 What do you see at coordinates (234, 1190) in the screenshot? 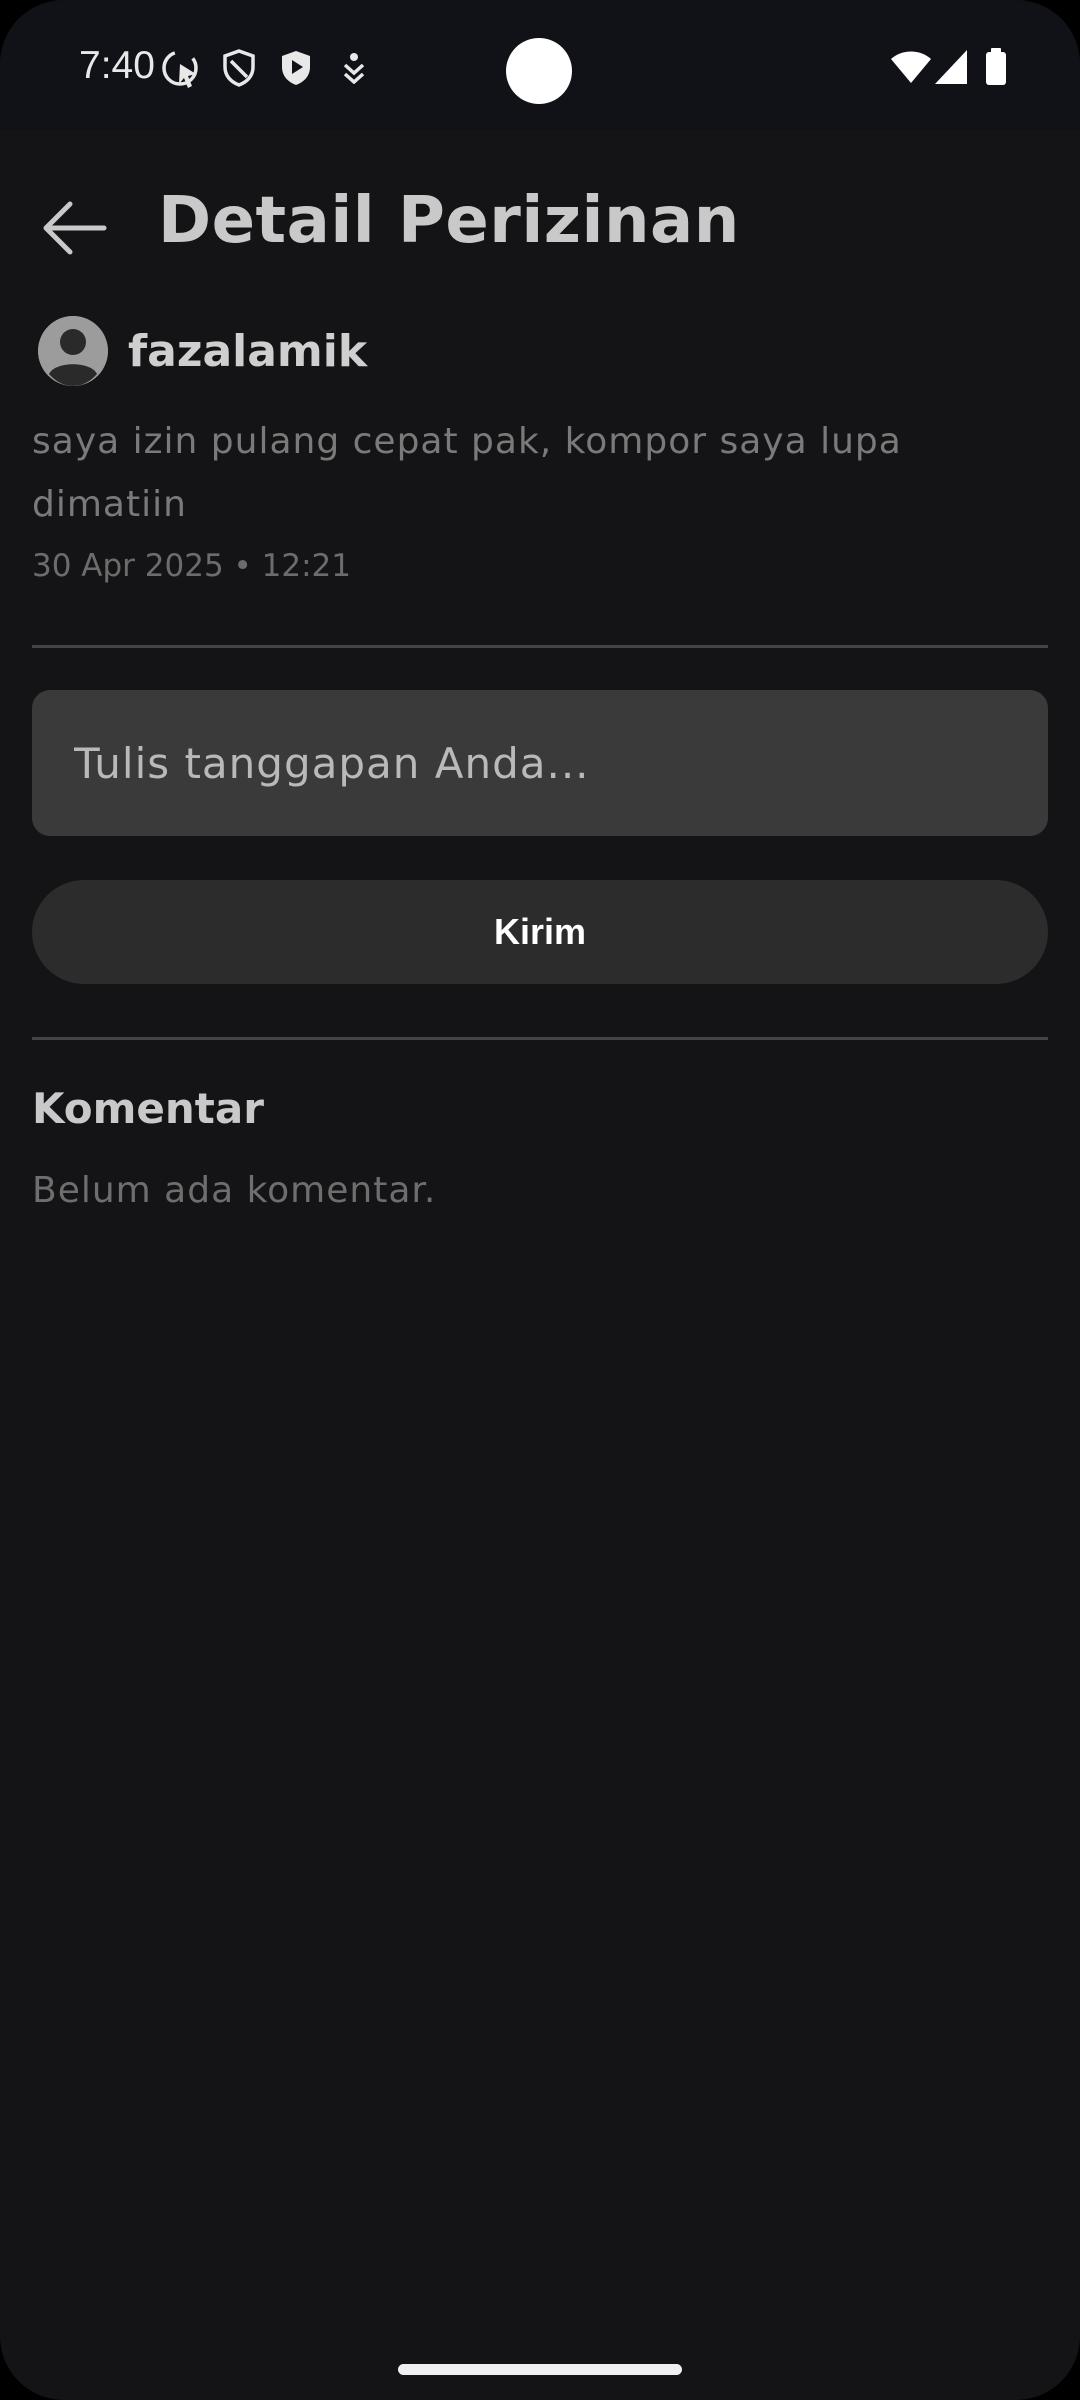
I see `comments-empty-text: Belum ada komentar.` at bounding box center [234, 1190].